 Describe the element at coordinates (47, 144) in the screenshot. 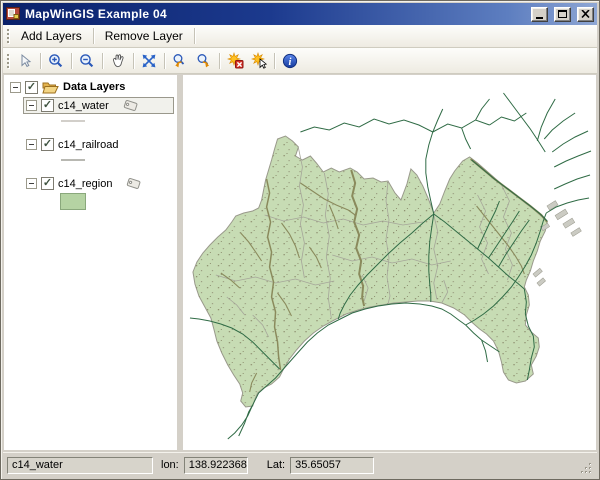

I see `c14-railroad-checkbox` at that location.